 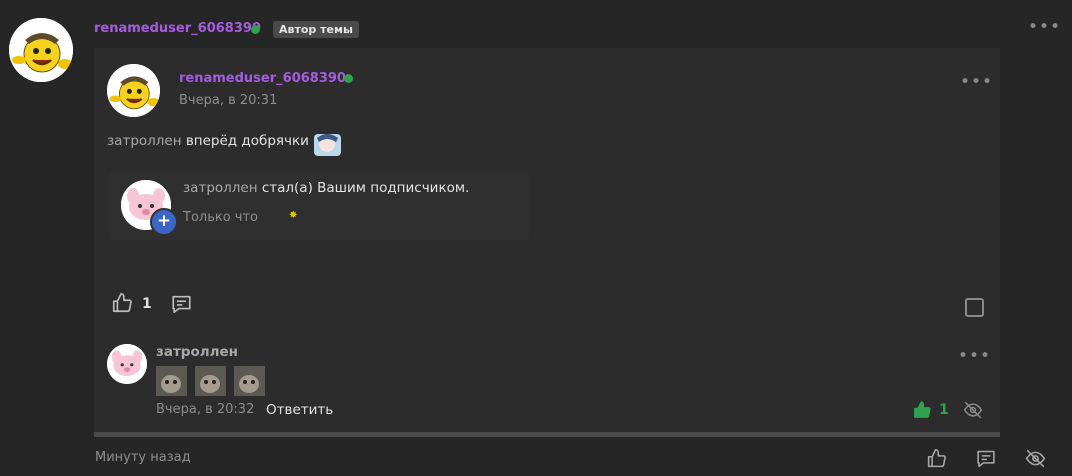 I want to click on comment-author-avatar, so click(x=127, y=364).